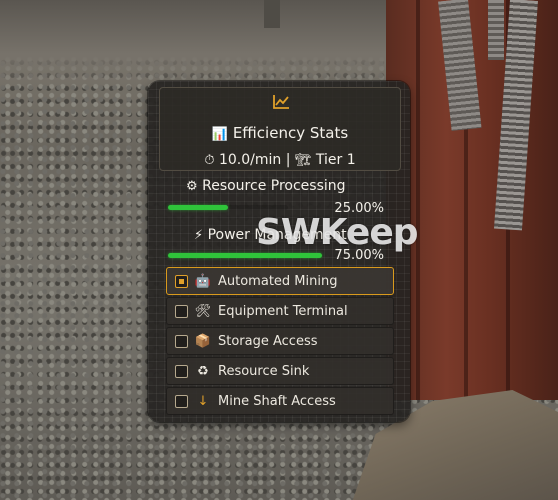 This screenshot has height=500, width=558. What do you see at coordinates (496, 30) in the screenshot?
I see `metal-pipe` at bounding box center [496, 30].